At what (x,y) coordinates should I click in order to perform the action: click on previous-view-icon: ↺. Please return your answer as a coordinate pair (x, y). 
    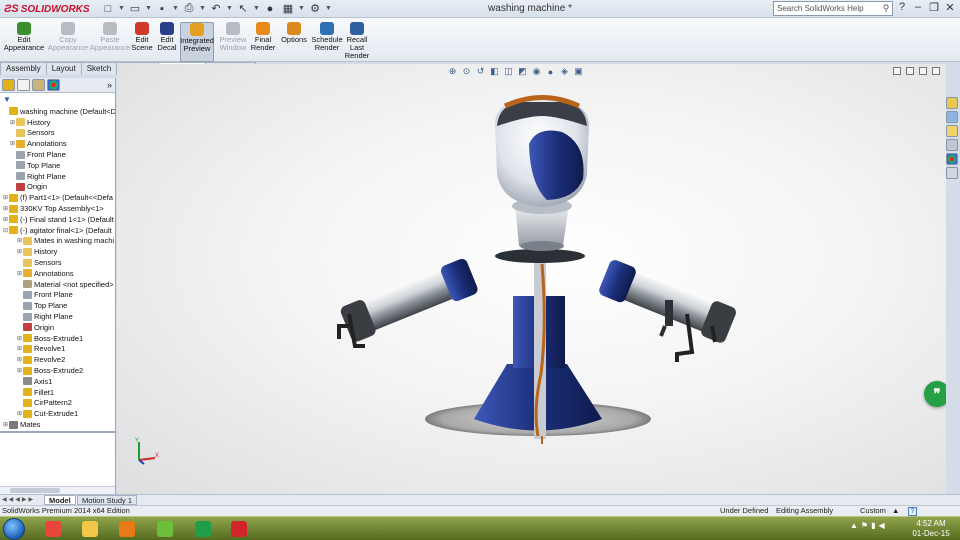
    Looking at the image, I should click on (480, 71).